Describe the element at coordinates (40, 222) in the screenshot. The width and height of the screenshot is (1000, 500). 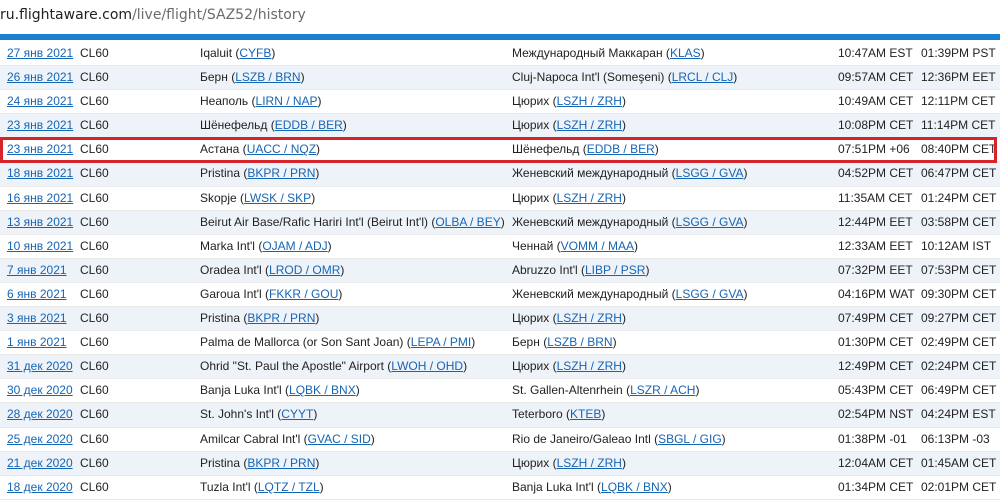
I see `flight-date-link: 13 янв 2021` at that location.